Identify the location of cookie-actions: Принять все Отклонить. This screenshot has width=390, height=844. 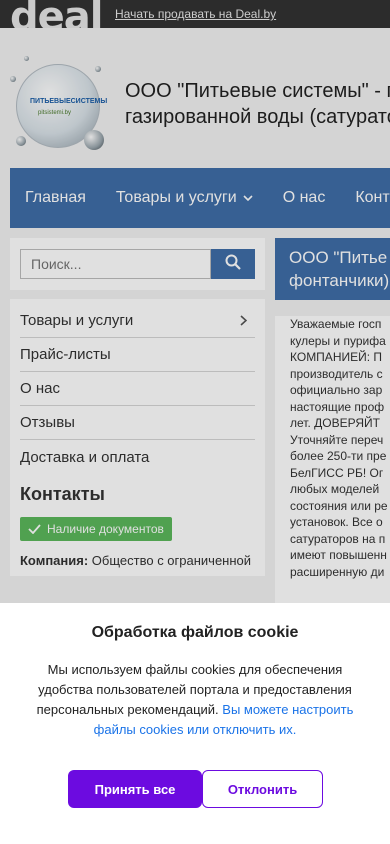
(195, 789).